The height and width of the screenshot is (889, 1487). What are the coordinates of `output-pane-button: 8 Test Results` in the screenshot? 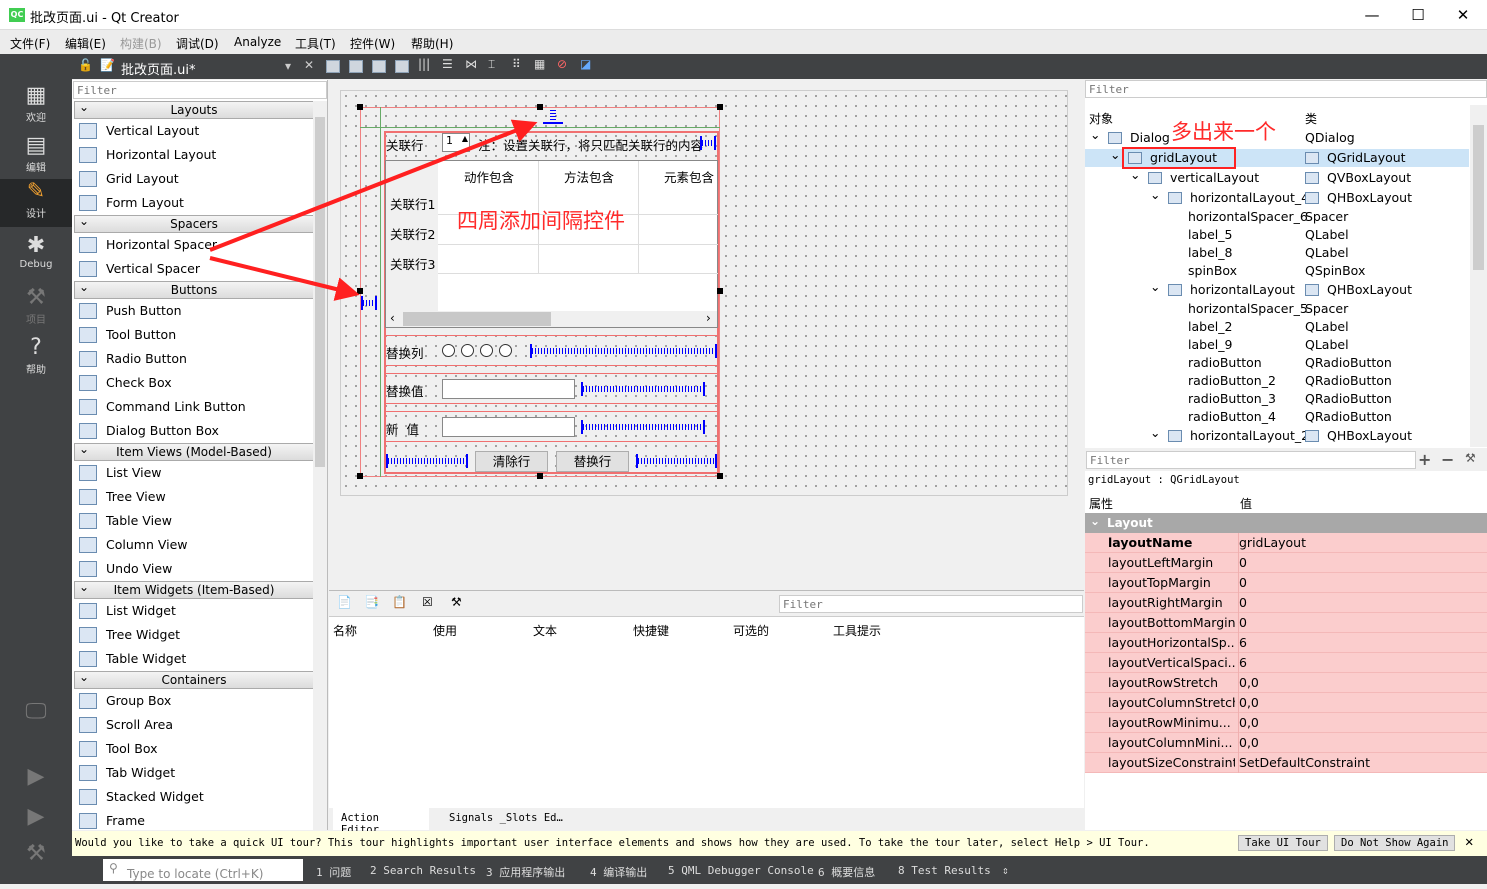 It's located at (944, 870).